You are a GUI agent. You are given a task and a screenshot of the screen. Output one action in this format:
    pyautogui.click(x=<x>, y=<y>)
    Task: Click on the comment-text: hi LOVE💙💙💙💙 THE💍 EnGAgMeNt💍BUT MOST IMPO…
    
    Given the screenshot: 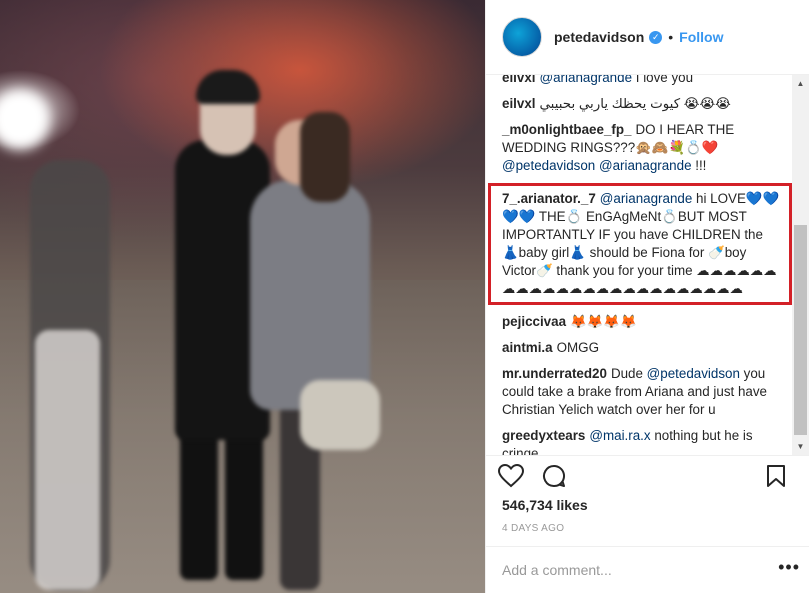 What is the action you would take?
    pyautogui.click(x=641, y=243)
    